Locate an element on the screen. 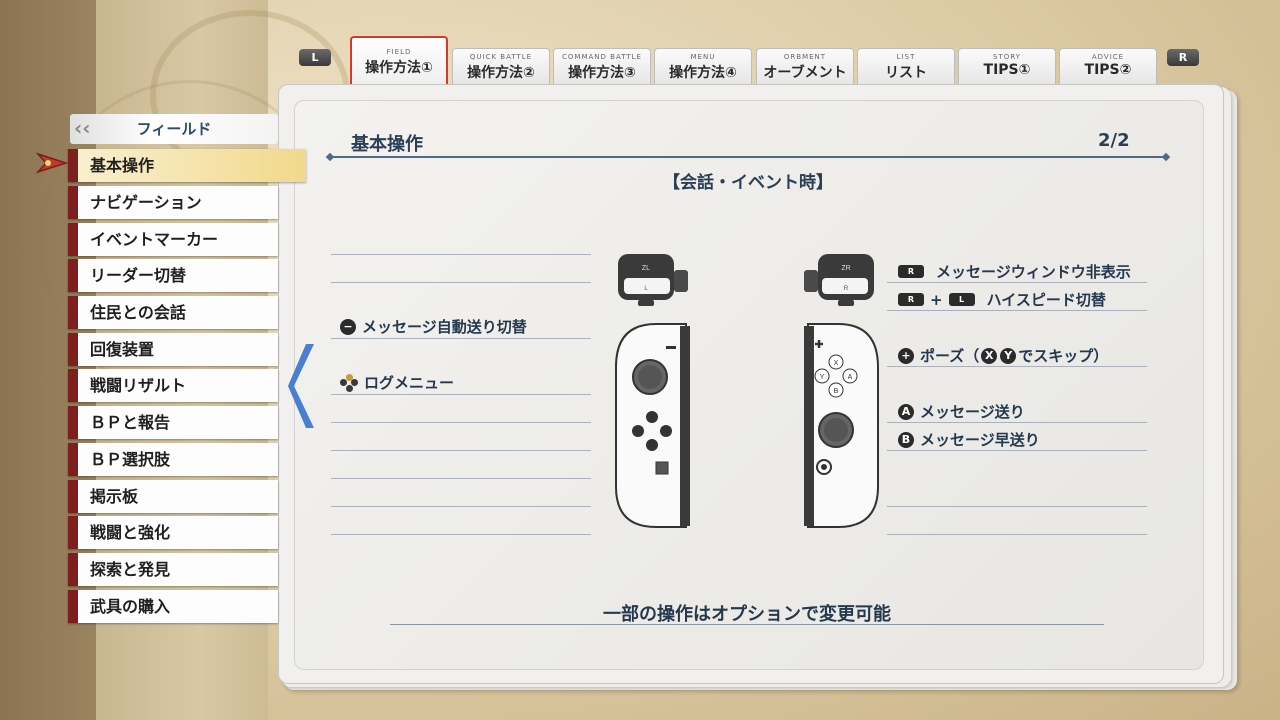 The image size is (1280, 720). right-joycon-icon: X Y A B is located at coordinates (841, 425).